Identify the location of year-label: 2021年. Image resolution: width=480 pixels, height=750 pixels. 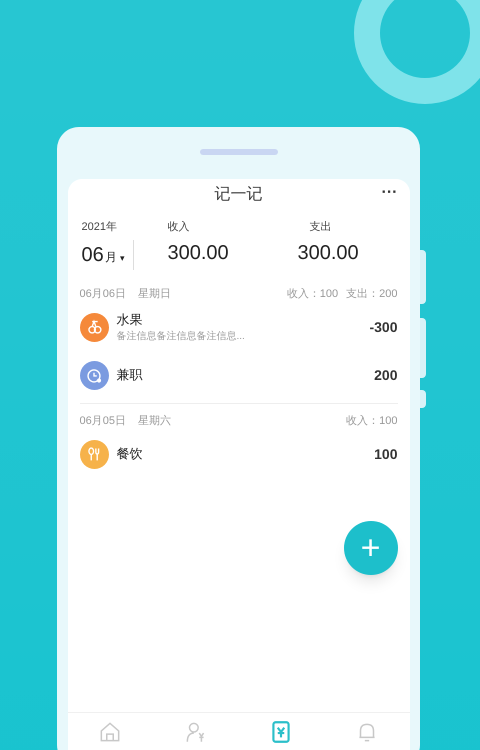
(100, 227).